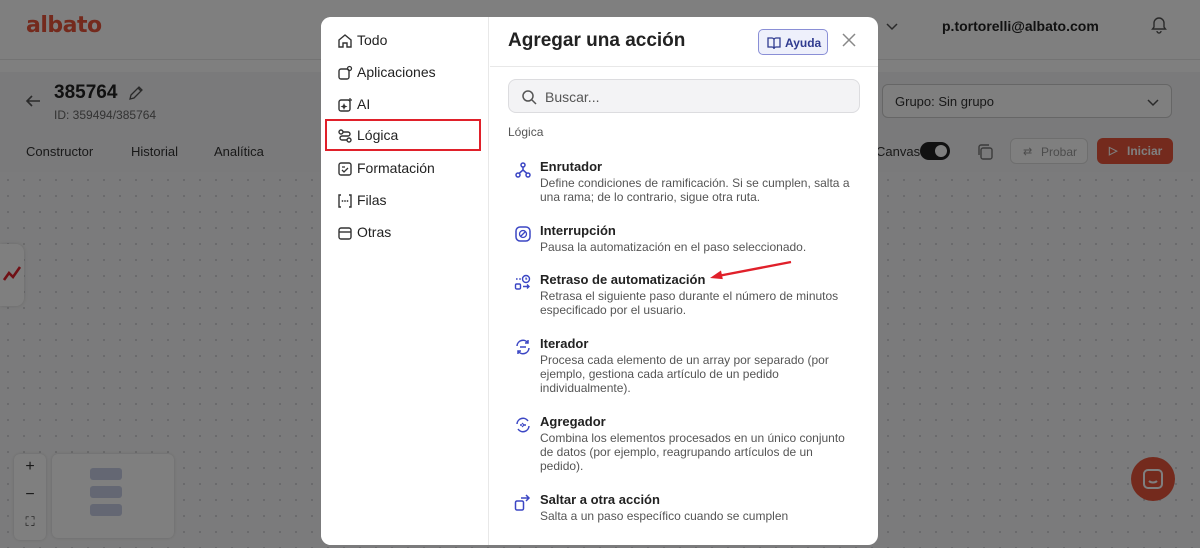 The image size is (1200, 548). Describe the element at coordinates (571, 166) in the screenshot. I see `action-name: Enrutador` at that location.